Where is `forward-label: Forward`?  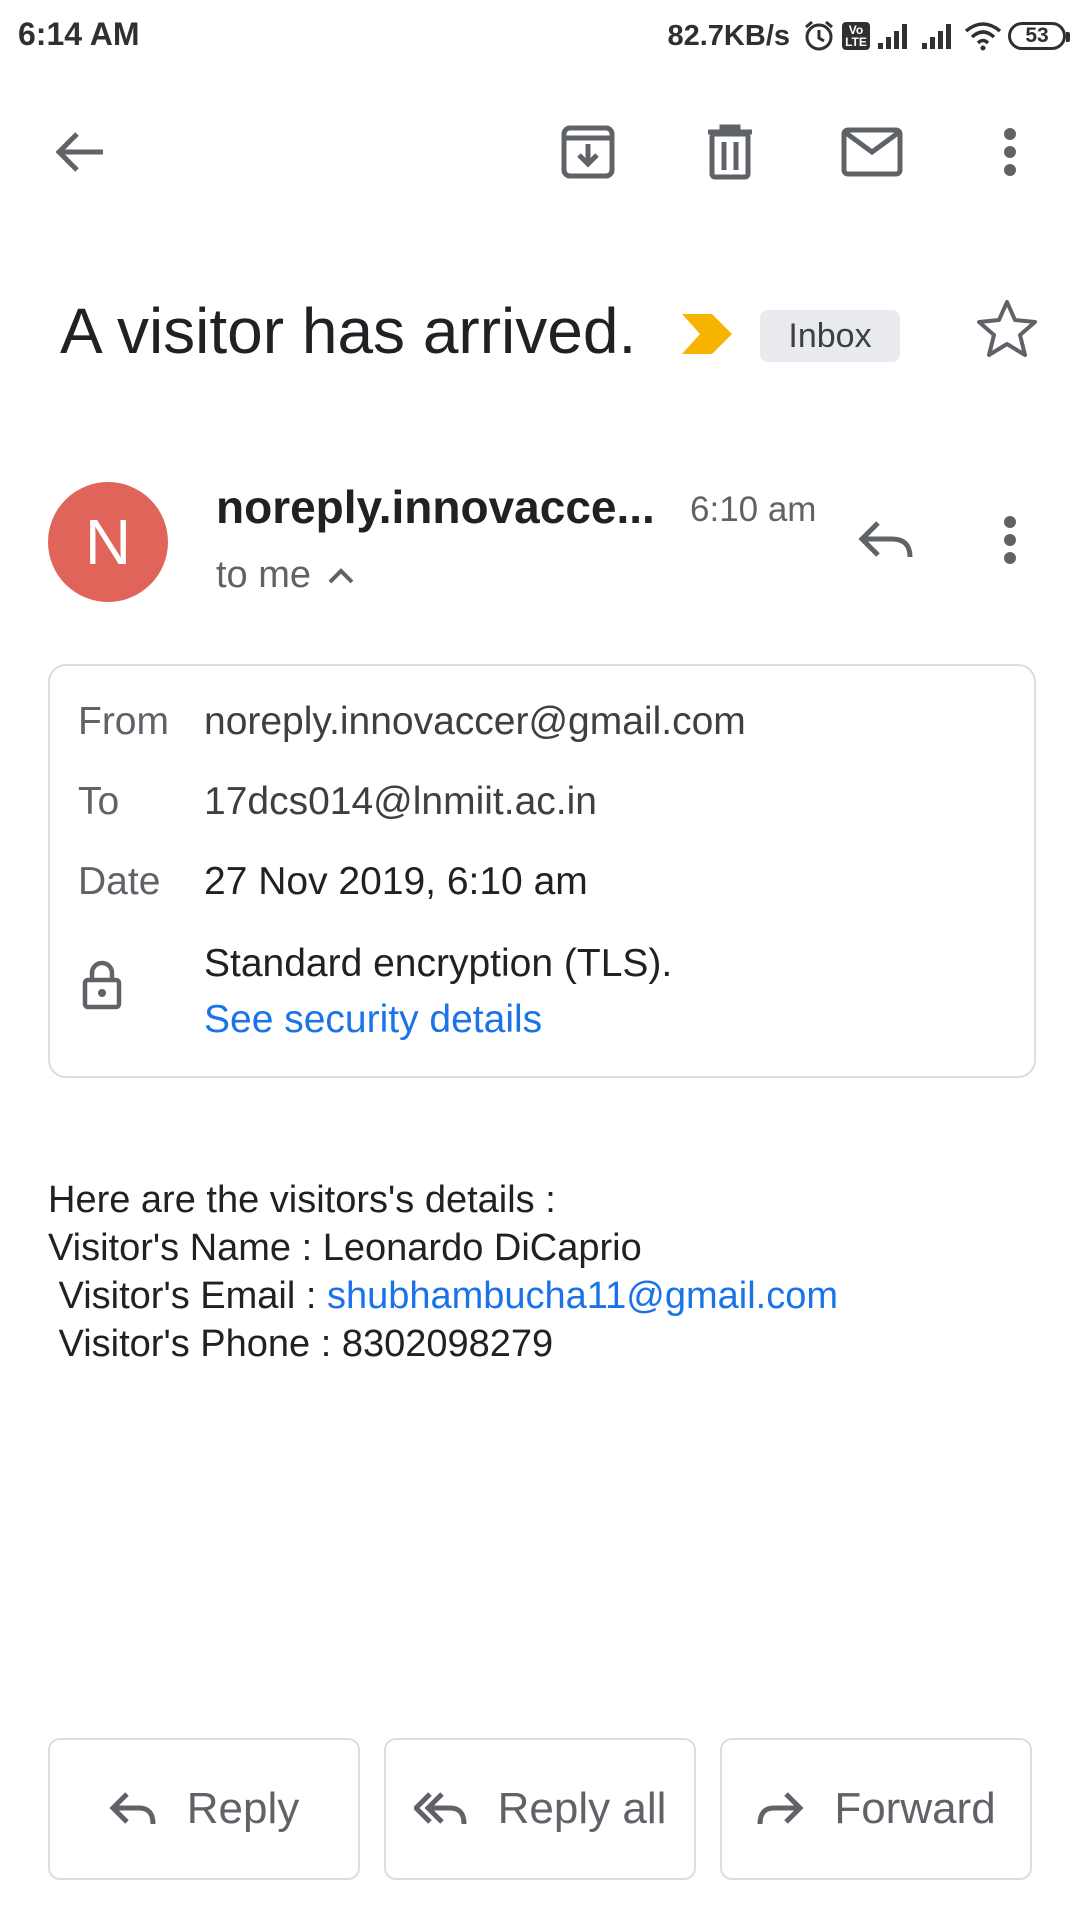 forward-label: Forward is located at coordinates (915, 1808).